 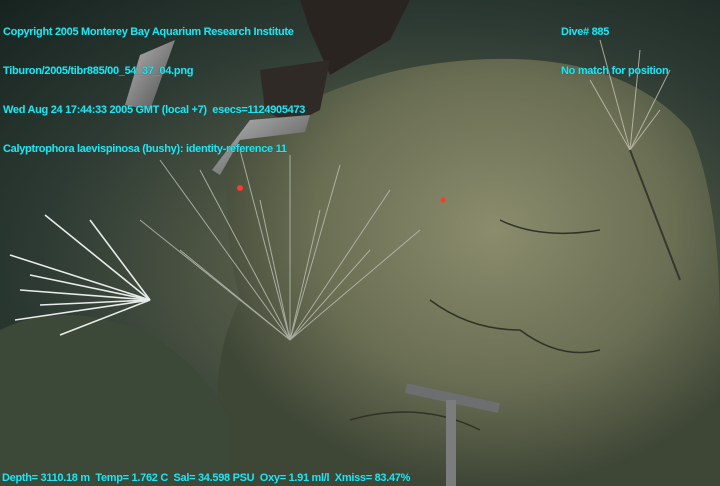 What do you see at coordinates (615, 52) in the screenshot?
I see `metadata-overlay-top-right: Dive# 885 No match for position` at bounding box center [615, 52].